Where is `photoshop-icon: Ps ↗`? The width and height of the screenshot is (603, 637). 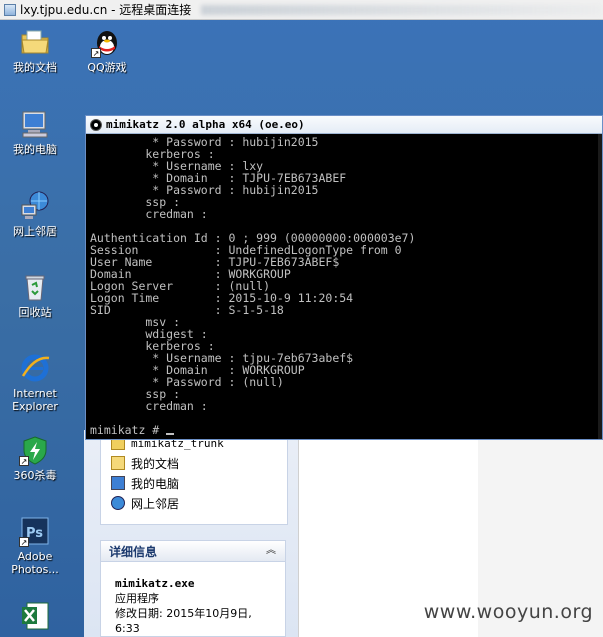
photoshop-icon: Ps ↗ is located at coordinates (35, 531).